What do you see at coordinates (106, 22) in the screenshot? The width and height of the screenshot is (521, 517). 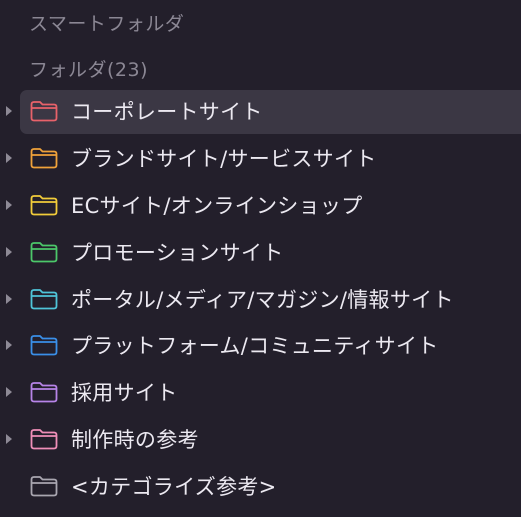 I see `smart-folders-header: スマートフォルダ` at bounding box center [106, 22].